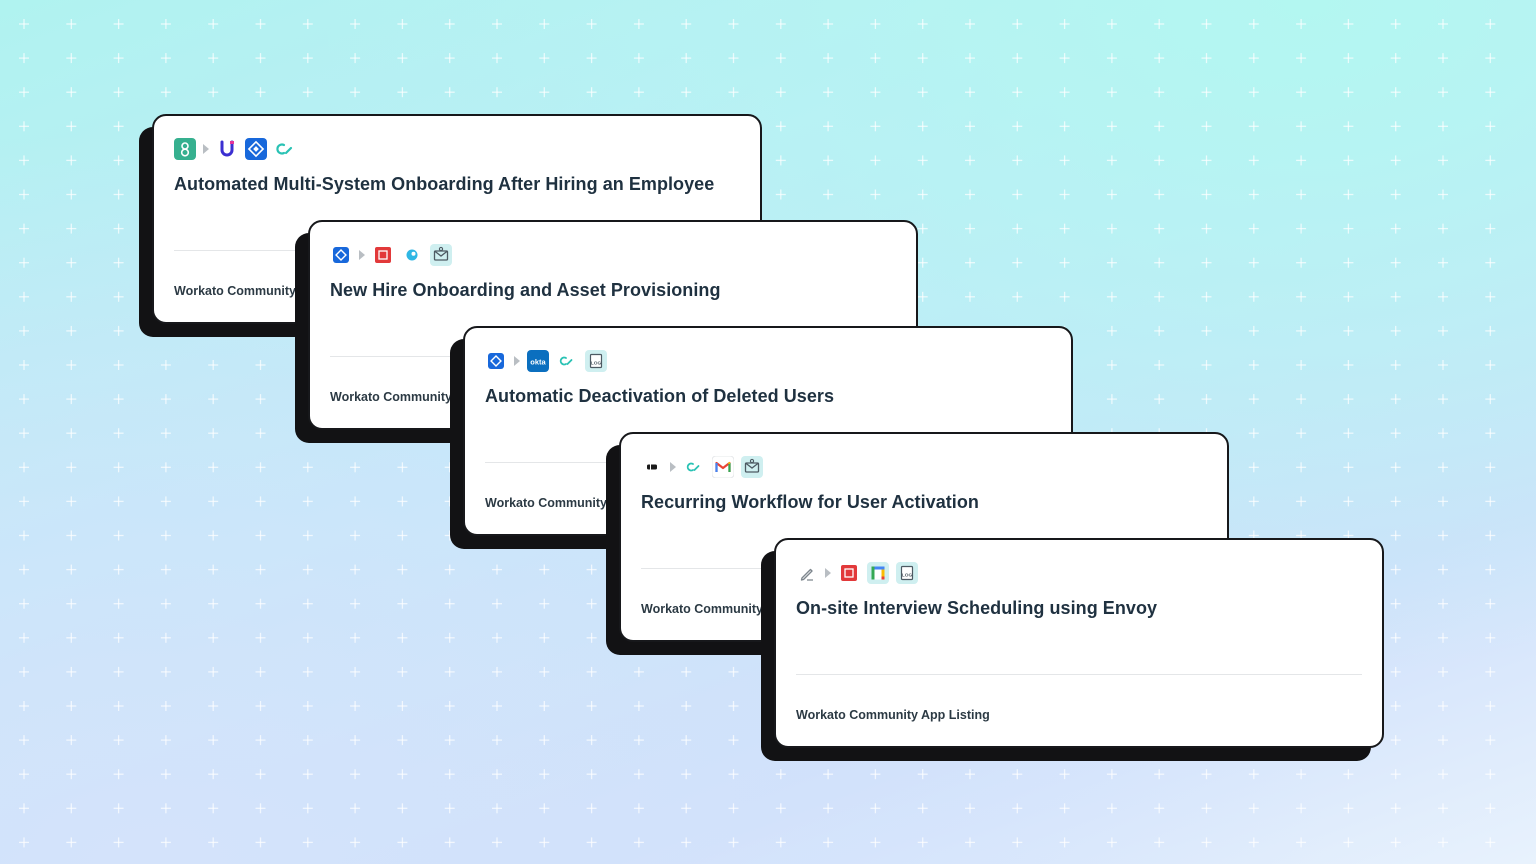  What do you see at coordinates (1079, 608) in the screenshot?
I see `card-title: On-site Interview Scheduling using Envoy` at bounding box center [1079, 608].